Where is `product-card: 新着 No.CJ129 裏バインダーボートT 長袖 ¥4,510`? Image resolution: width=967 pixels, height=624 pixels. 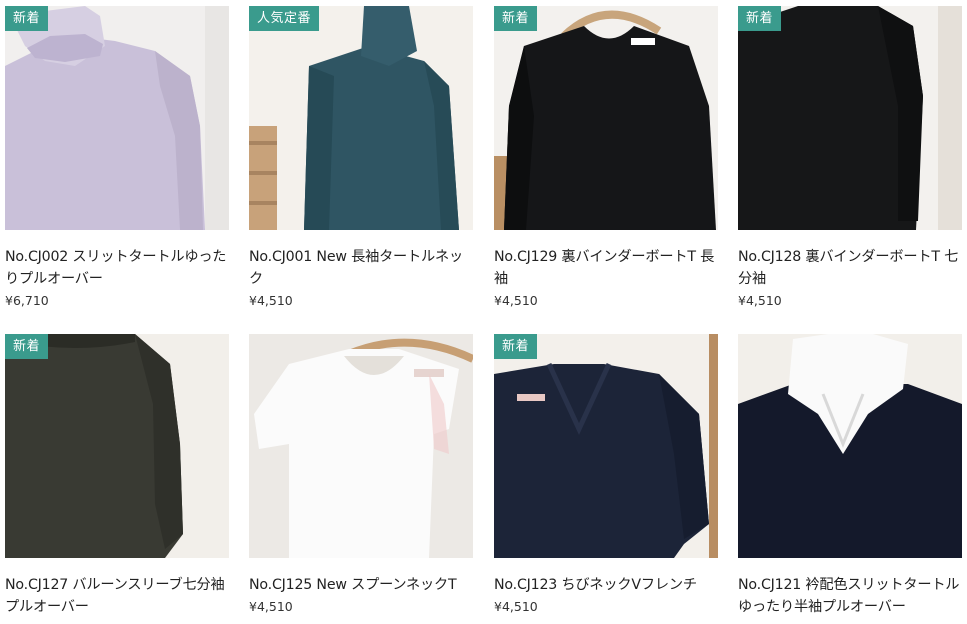
product-card: 新着 No.CJ129 裏バインダーボートT 長袖 ¥4,510 is located at coordinates (606, 157).